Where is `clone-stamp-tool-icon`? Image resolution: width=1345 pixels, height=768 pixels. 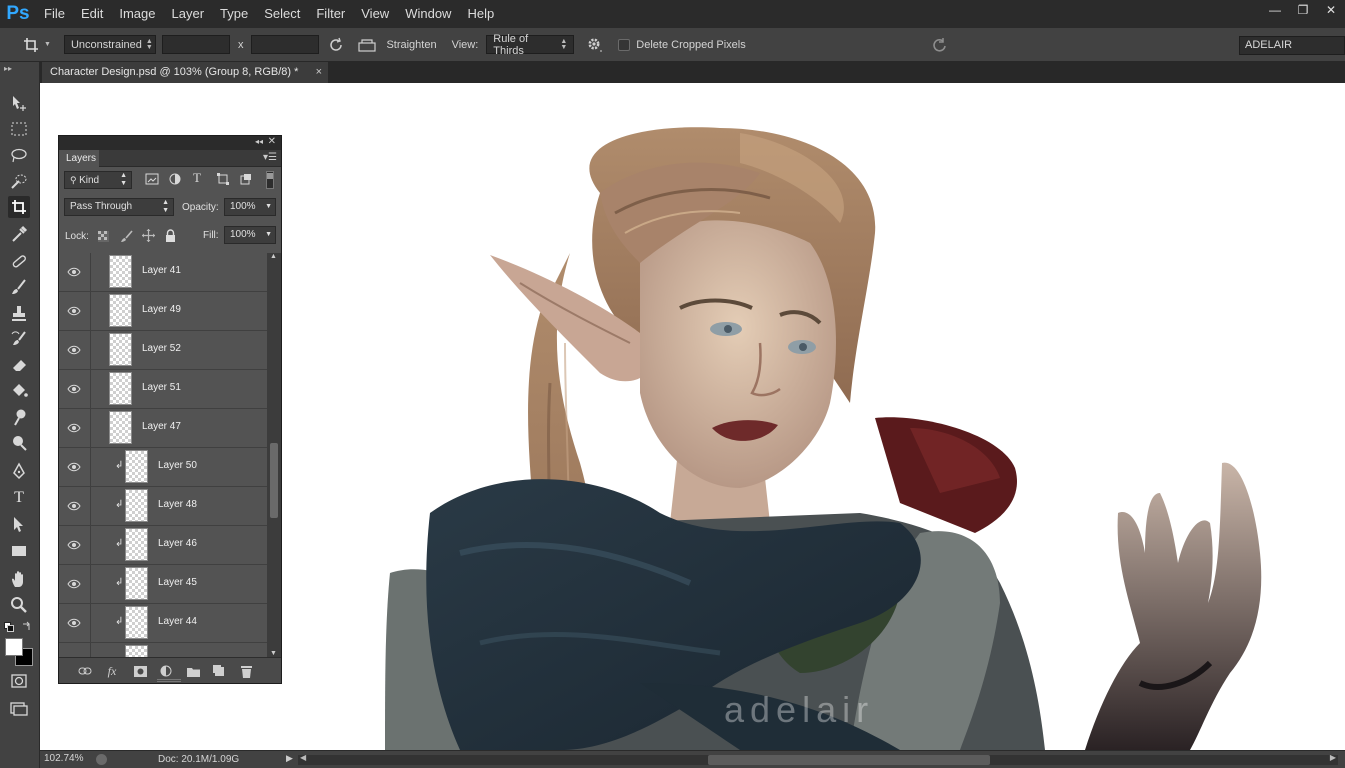
clone-stamp-tool-icon is located at coordinates (19, 313).